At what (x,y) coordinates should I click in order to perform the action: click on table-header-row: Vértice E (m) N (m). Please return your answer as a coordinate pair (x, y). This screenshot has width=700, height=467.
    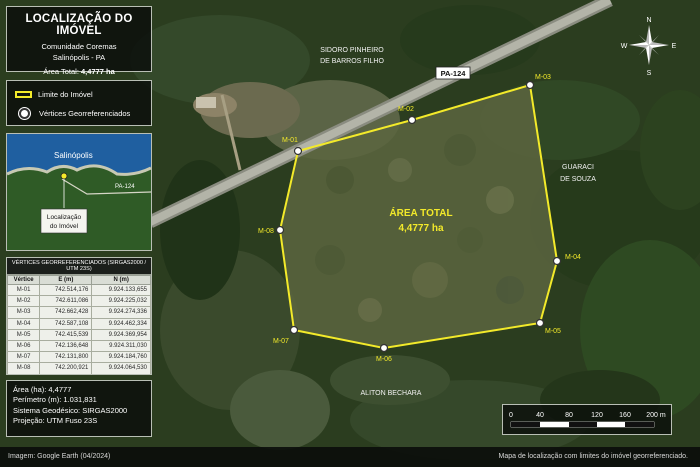
    Looking at the image, I should click on (79, 280).